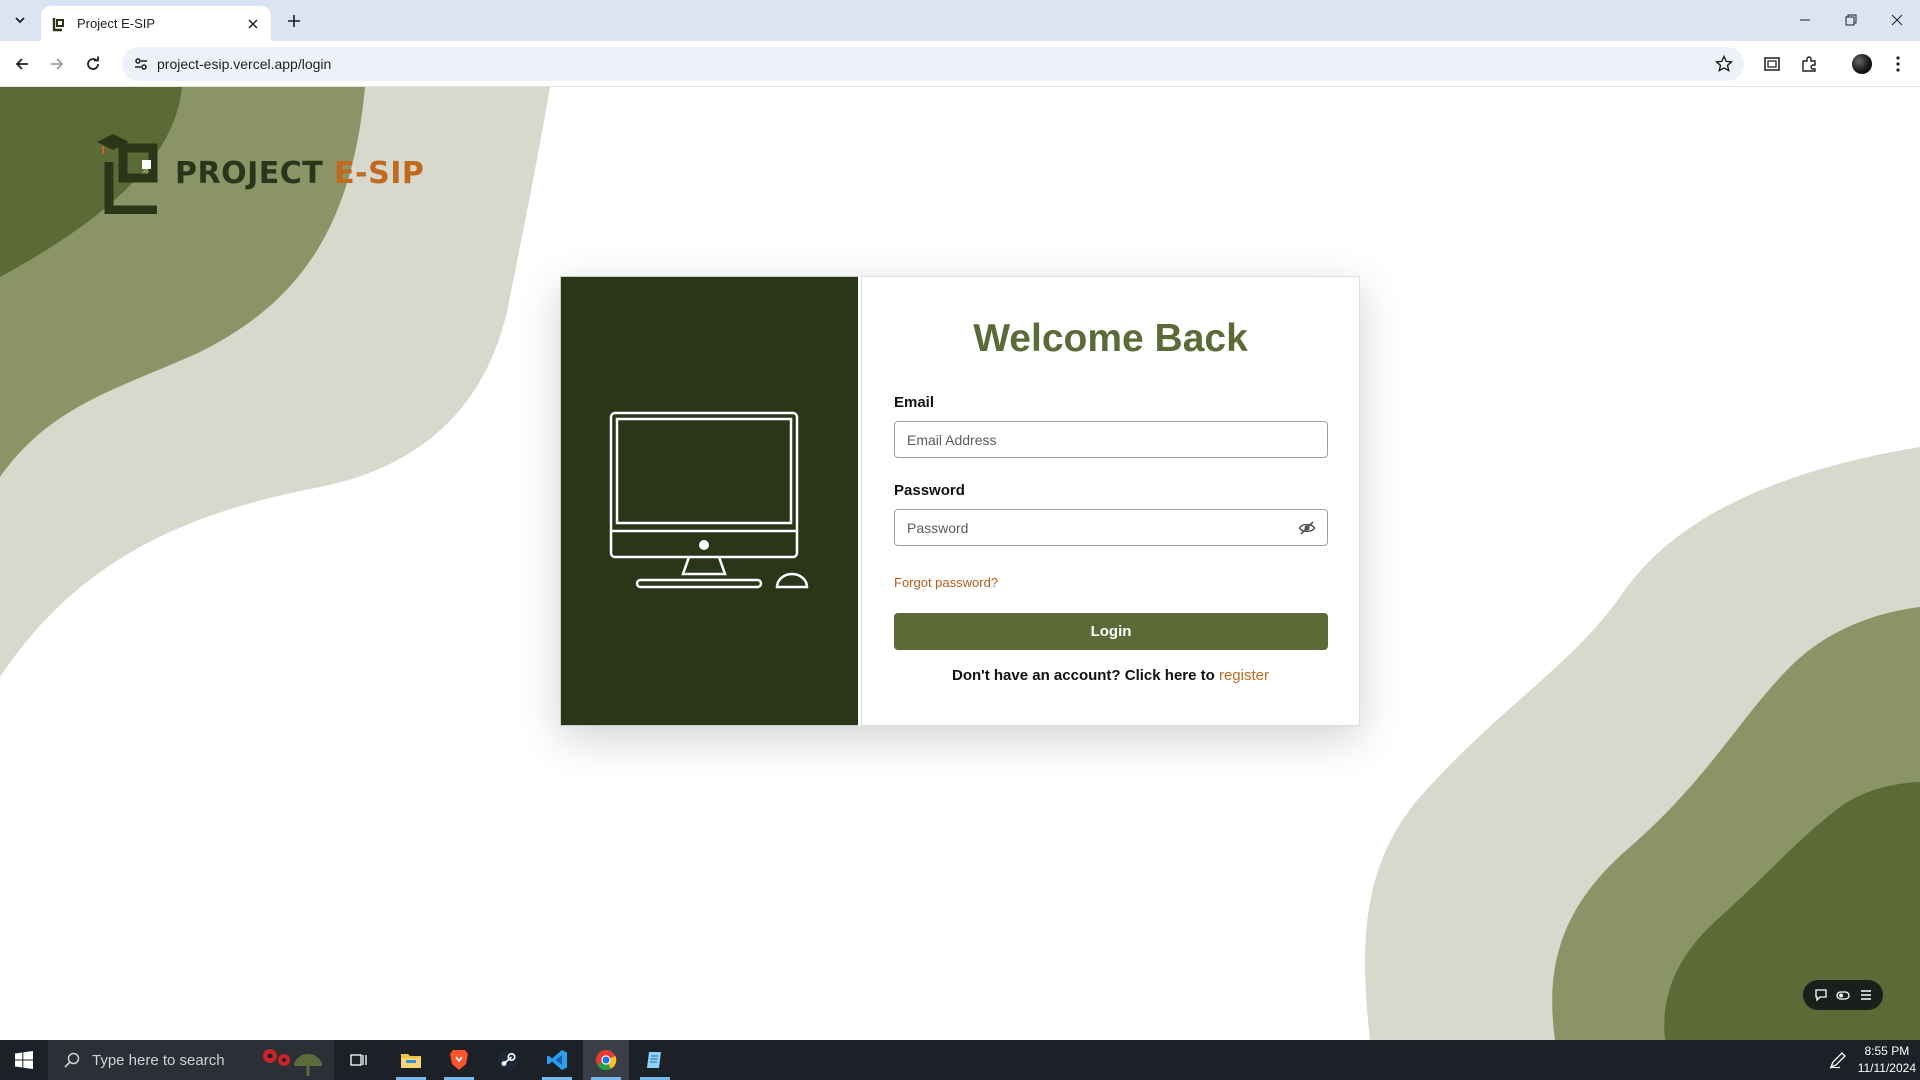 The width and height of the screenshot is (1920, 1080). What do you see at coordinates (1110, 338) in the screenshot?
I see `page-title: Welcome Back` at bounding box center [1110, 338].